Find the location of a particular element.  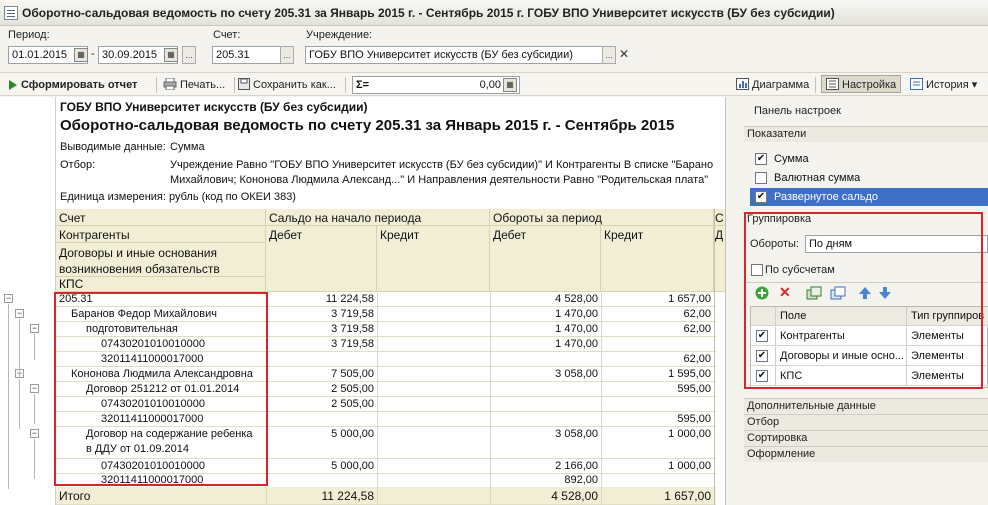

calculator-icon: ▦ is located at coordinates (510, 85).